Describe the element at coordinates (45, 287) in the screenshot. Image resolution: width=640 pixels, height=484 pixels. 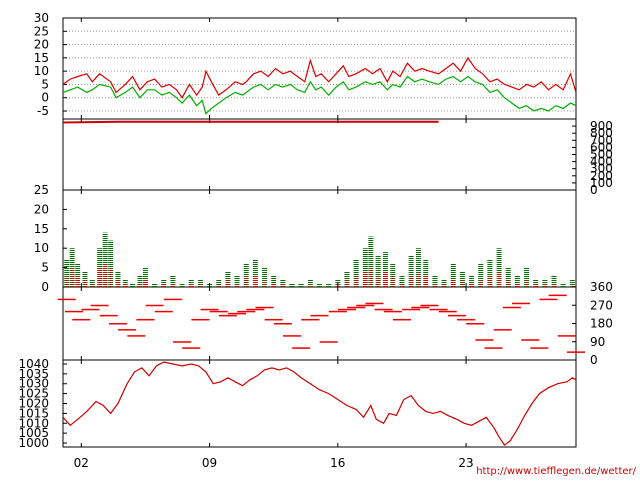
I see `wind-y-tick-label: 0` at that location.